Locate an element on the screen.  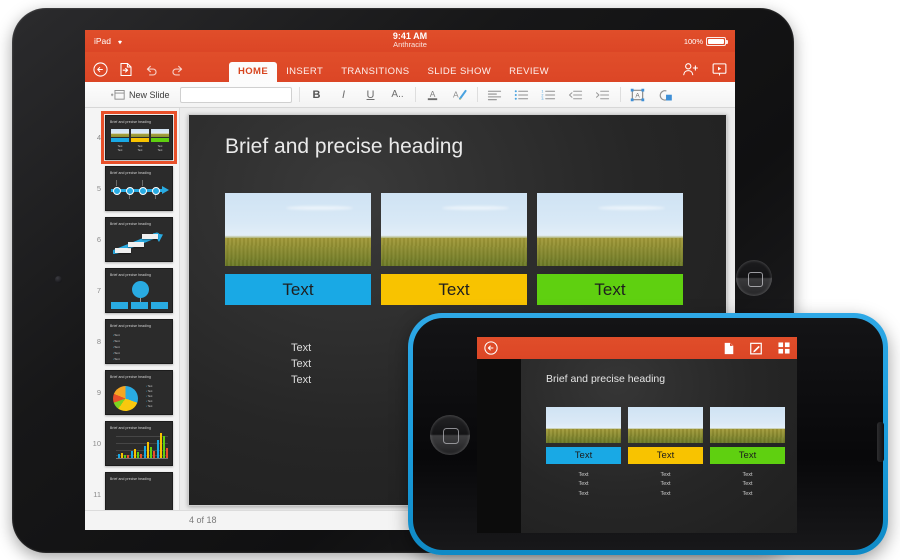
tab-transitions: TRANSITIONS is located at coordinates (375, 72).